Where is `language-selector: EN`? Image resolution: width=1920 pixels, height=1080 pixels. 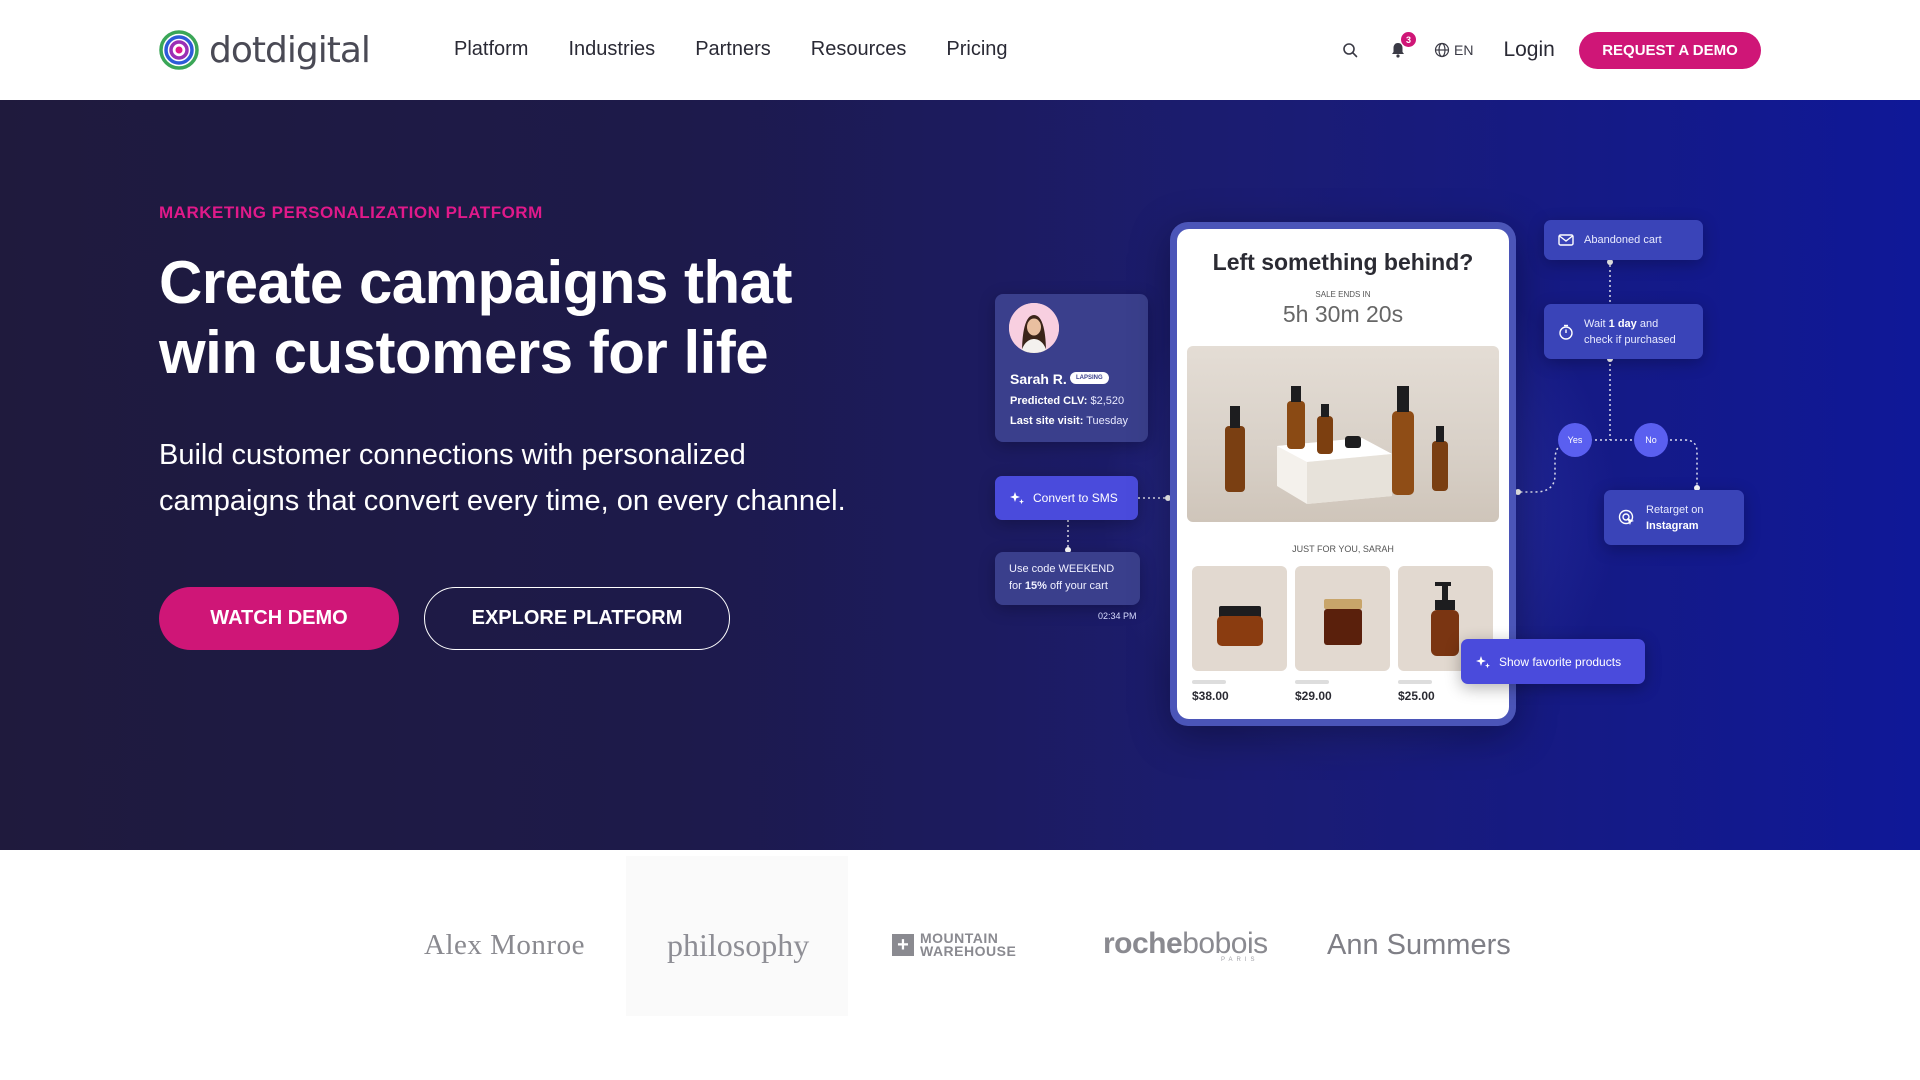
language-selector: EN is located at coordinates (1453, 50).